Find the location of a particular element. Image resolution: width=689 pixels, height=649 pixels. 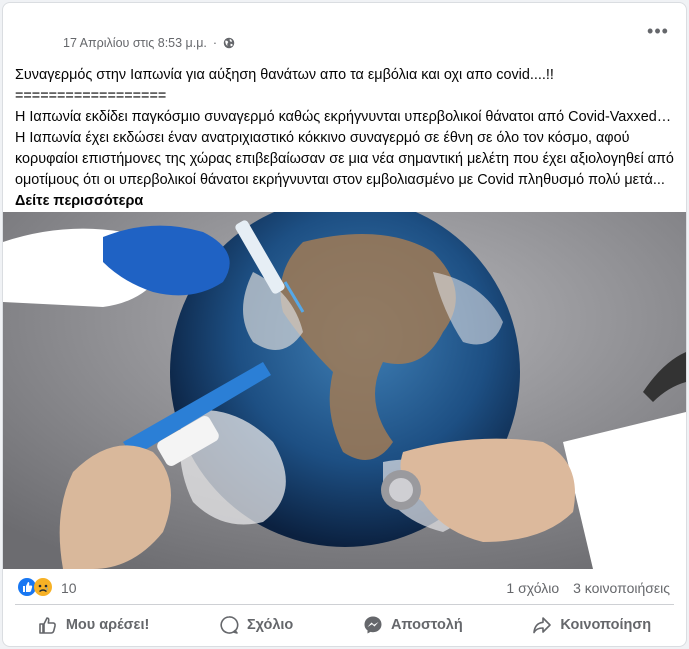

send-button: Αποστολή is located at coordinates (413, 625).